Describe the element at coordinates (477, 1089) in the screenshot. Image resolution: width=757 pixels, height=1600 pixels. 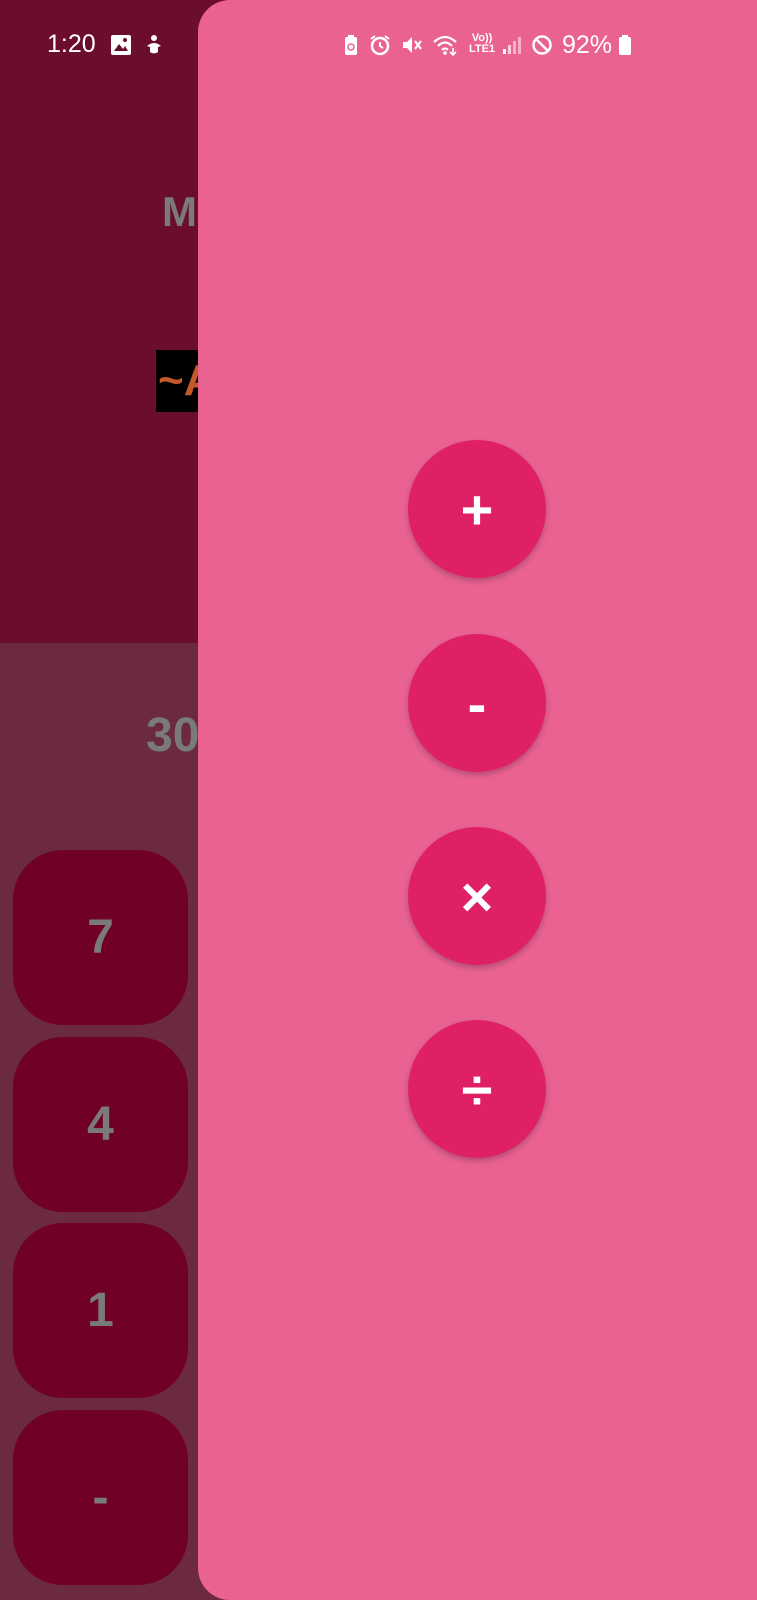
I see `divide-button: ÷` at that location.